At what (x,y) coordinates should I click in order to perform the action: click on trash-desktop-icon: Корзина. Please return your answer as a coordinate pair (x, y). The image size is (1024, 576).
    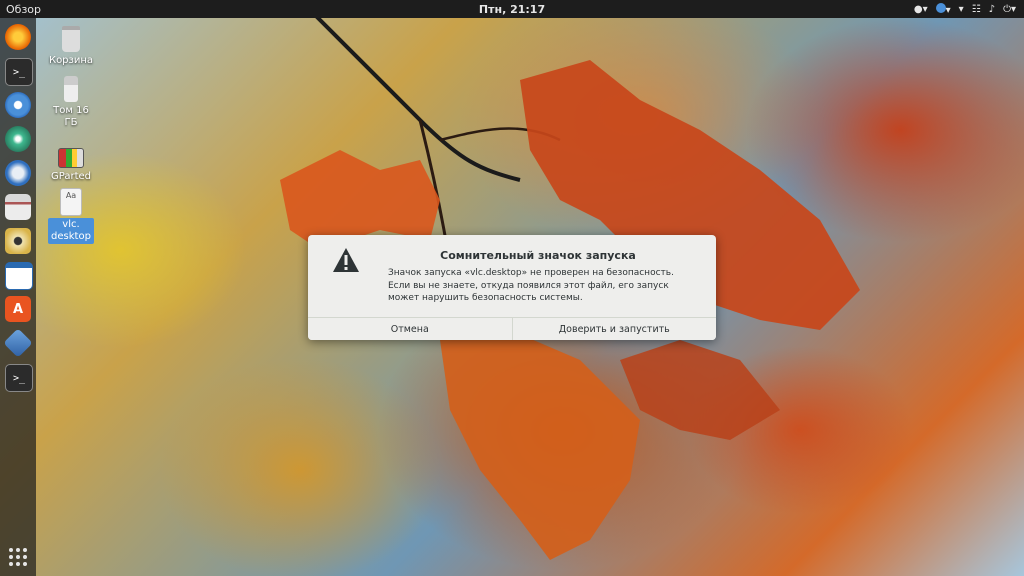
    Looking at the image, I should click on (71, 47).